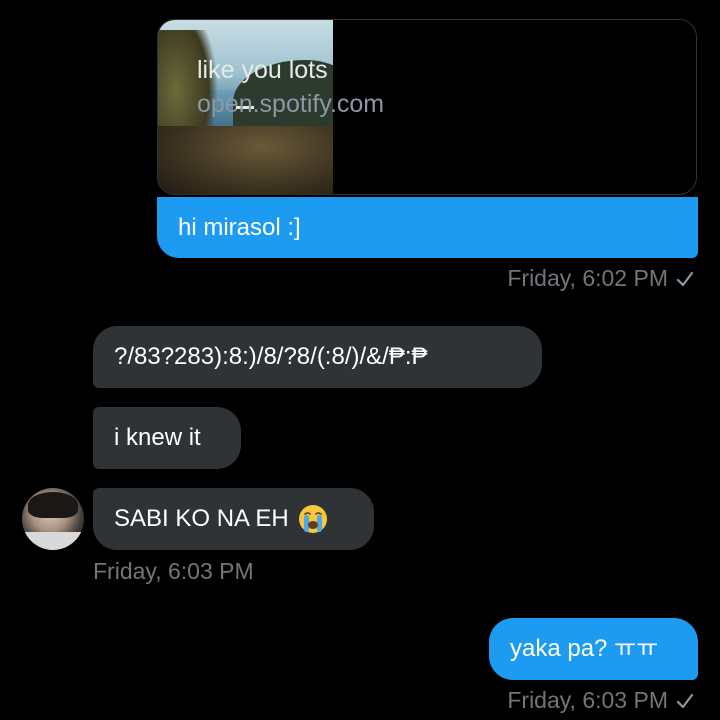 The image size is (720, 720). I want to click on message-bubble-sent: yaka pa? ㅠㅠ, so click(593, 649).